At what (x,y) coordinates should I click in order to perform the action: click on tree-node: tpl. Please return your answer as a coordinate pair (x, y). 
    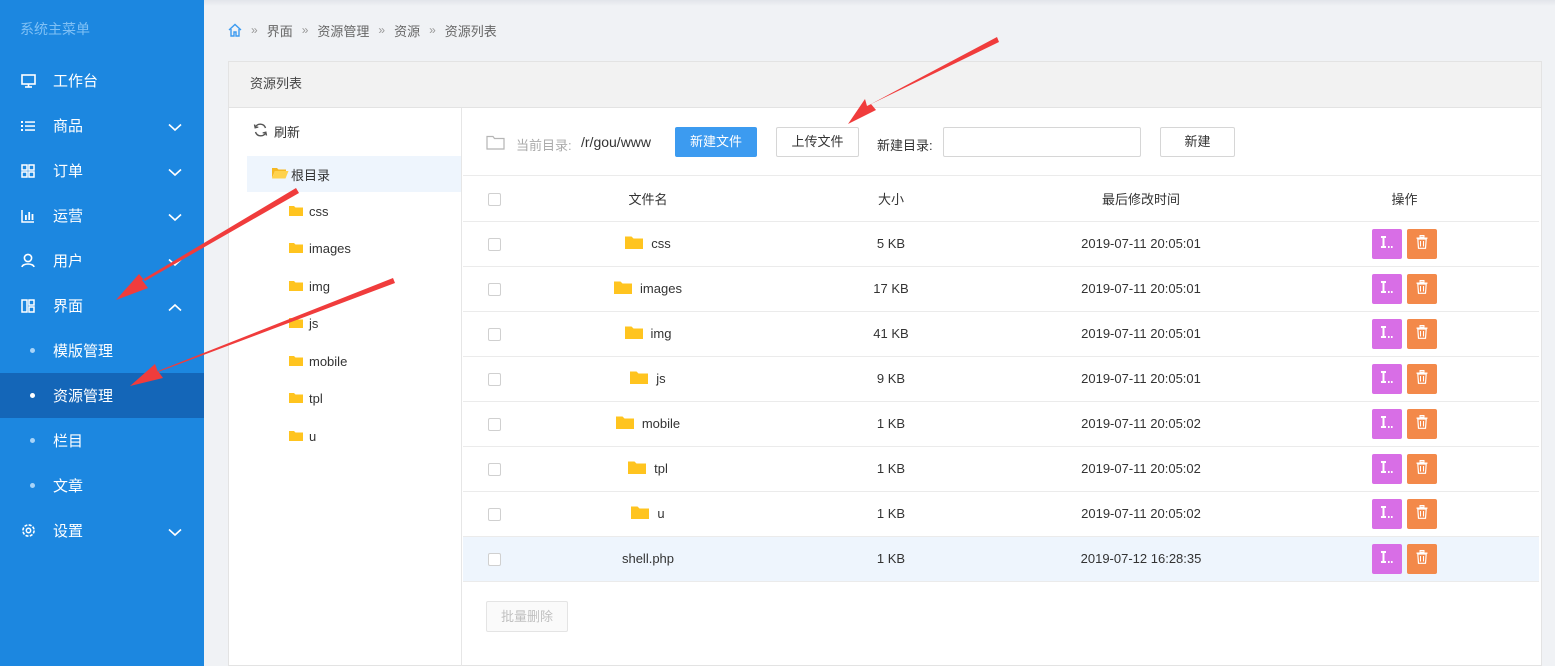
    Looking at the image, I should click on (306, 398).